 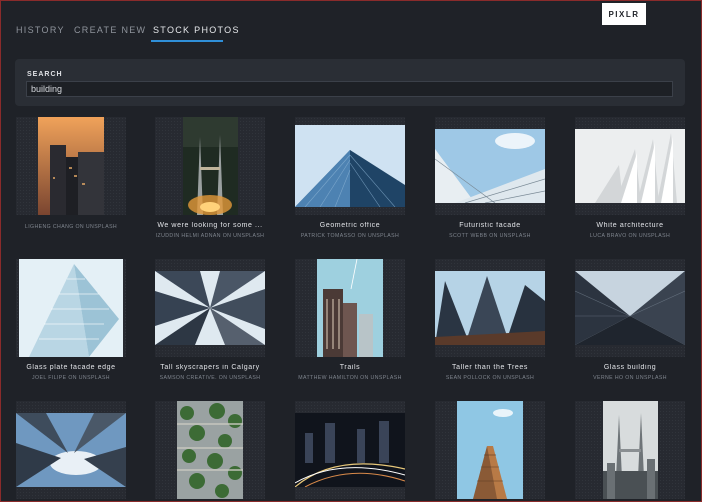 I want to click on search-input, so click(x=349, y=89).